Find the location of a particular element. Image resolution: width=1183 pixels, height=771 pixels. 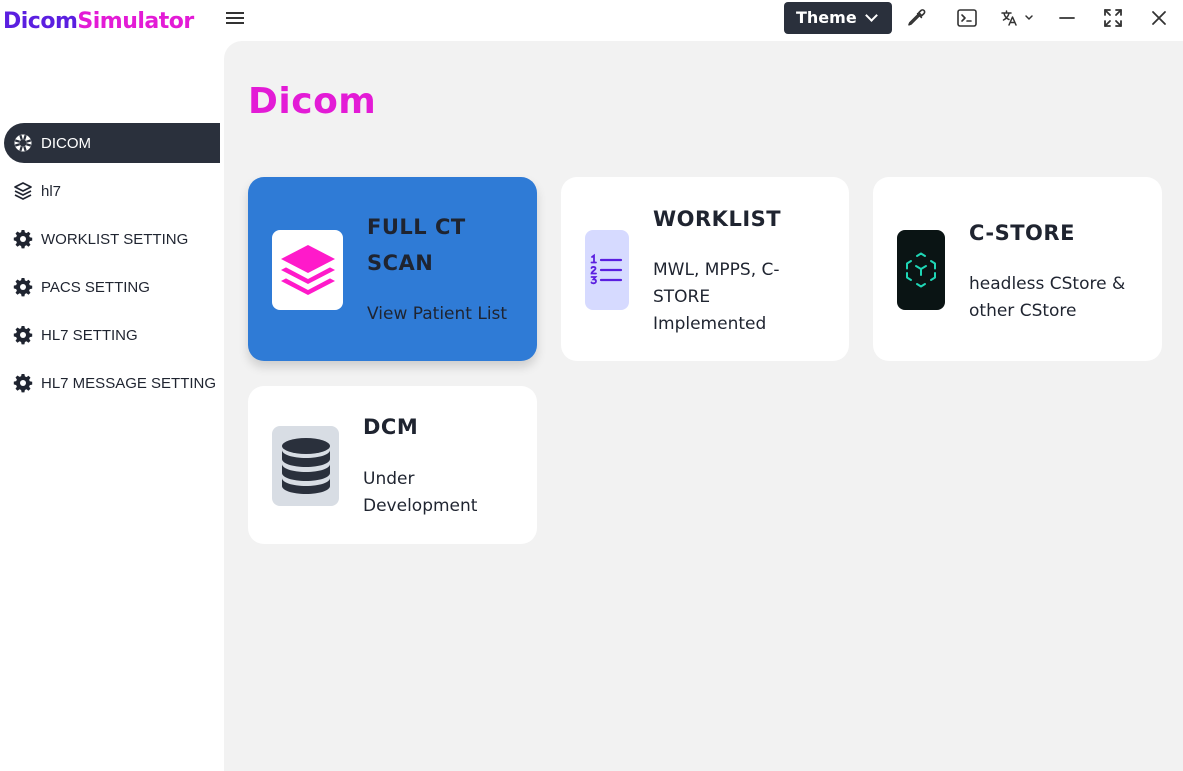

terminal-icon is located at coordinates (967, 18).